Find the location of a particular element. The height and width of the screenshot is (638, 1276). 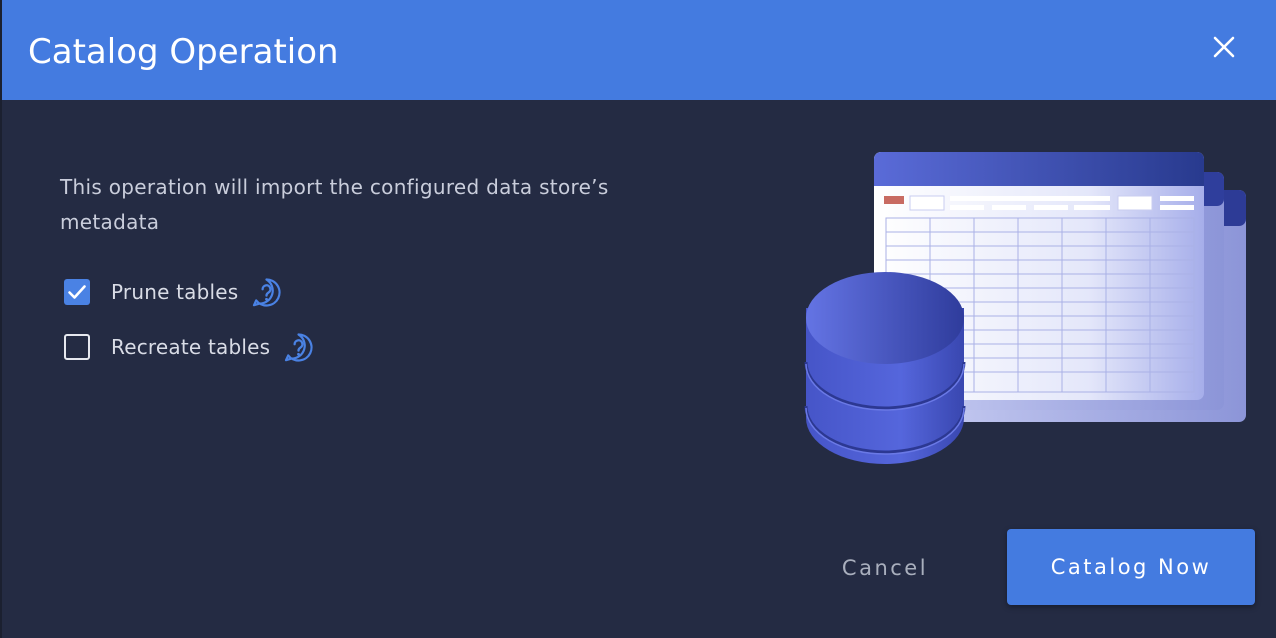

checkmark-icon is located at coordinates (77, 292).